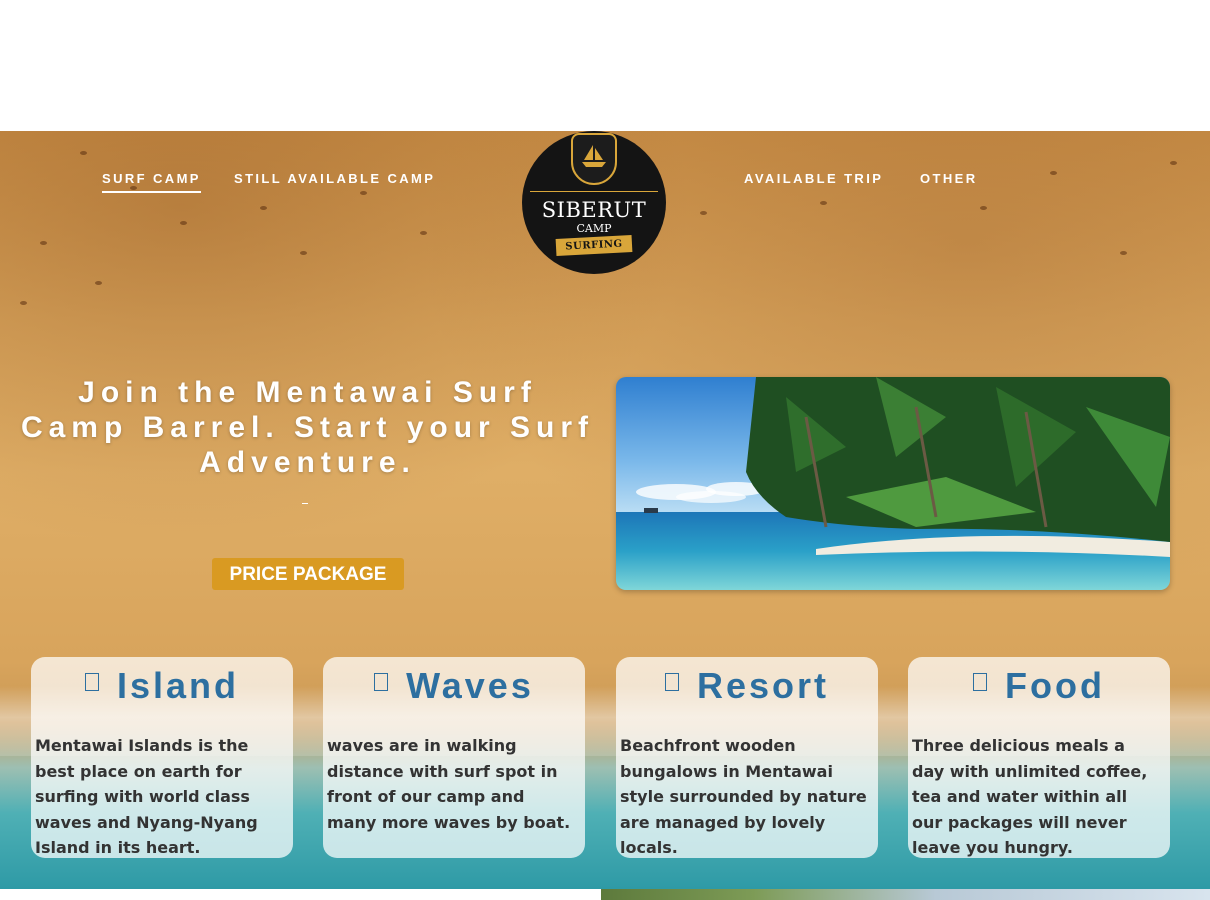  What do you see at coordinates (594, 228) in the screenshot?
I see `logo-subtitle: CAMP` at bounding box center [594, 228].